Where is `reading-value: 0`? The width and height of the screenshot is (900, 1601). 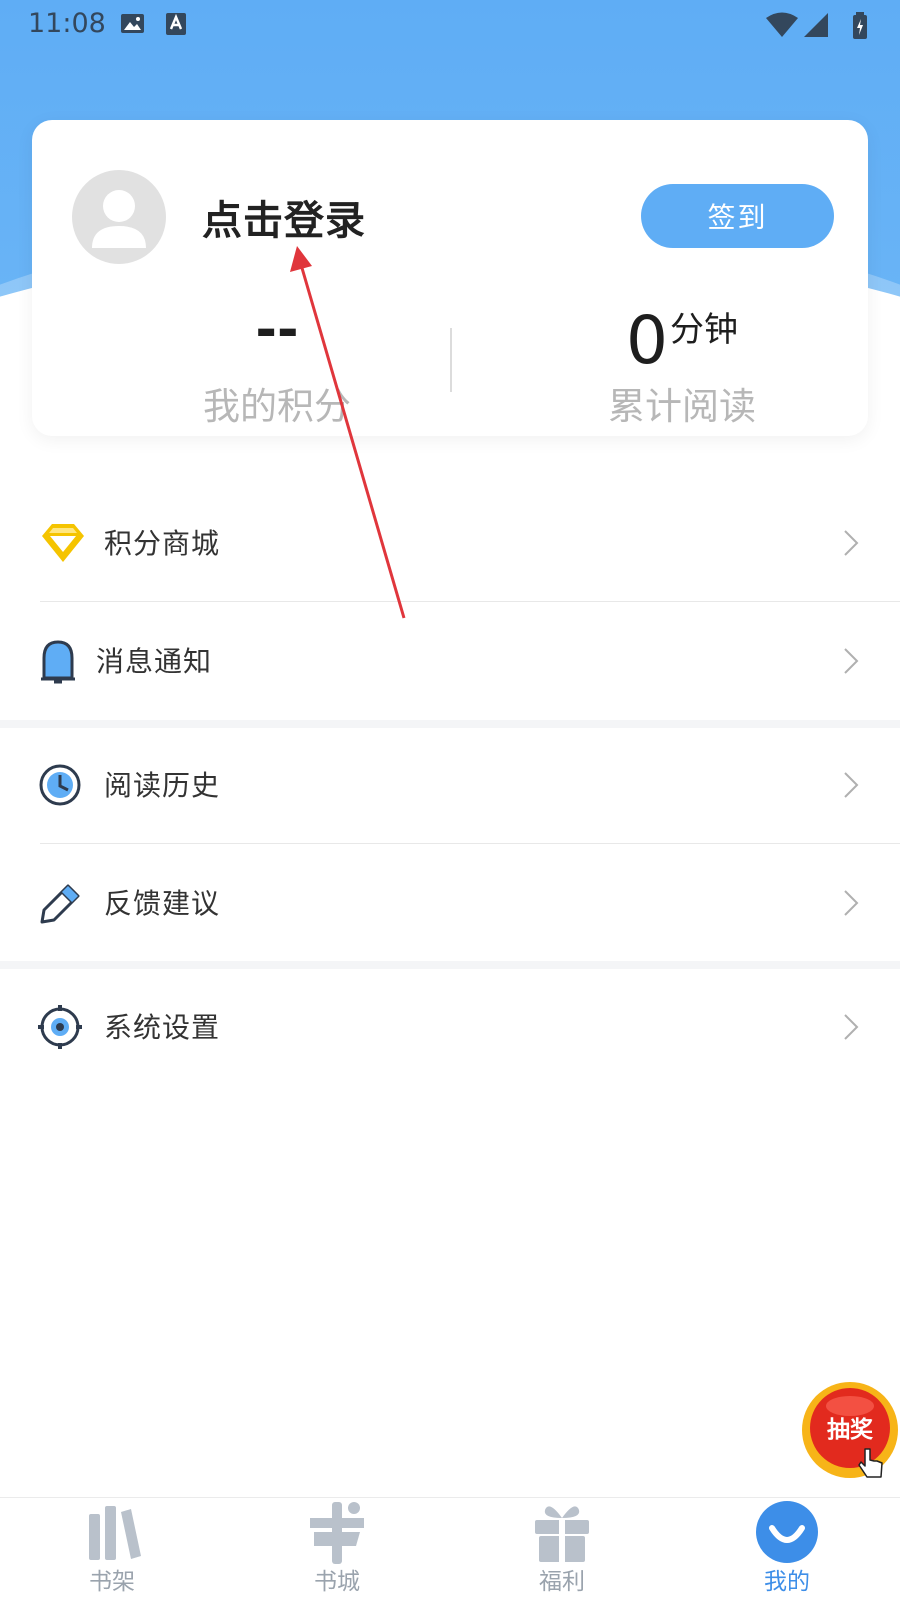 reading-value: 0 is located at coordinates (647, 340).